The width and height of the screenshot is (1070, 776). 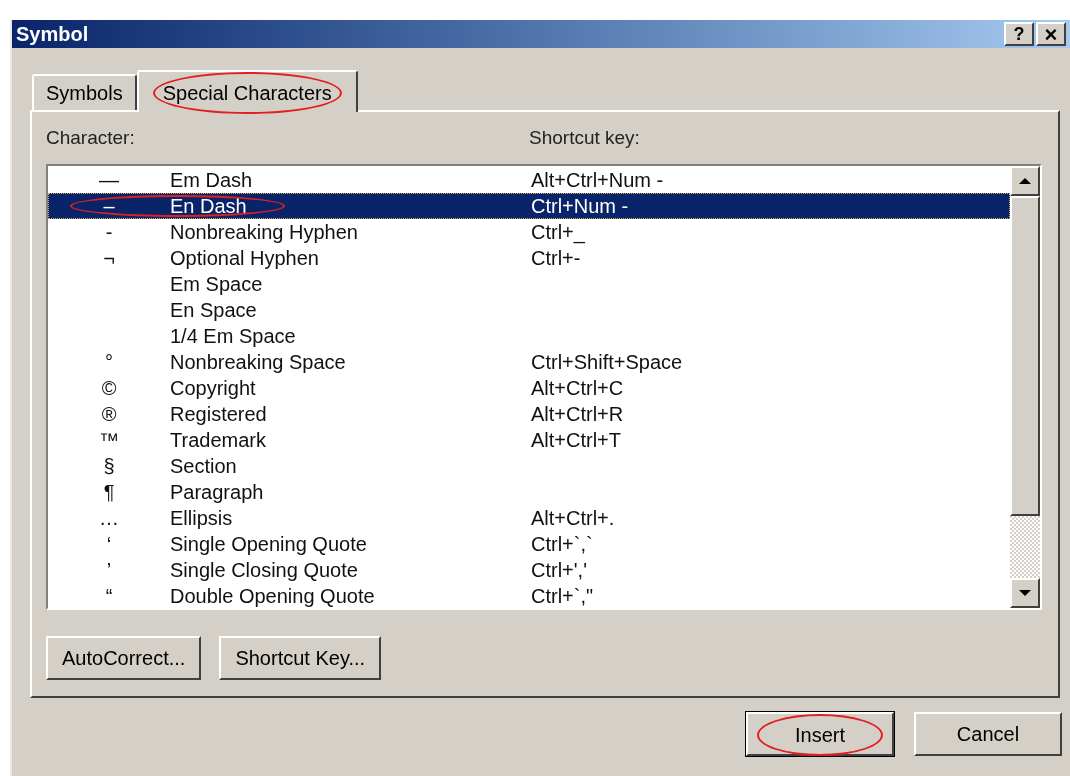 What do you see at coordinates (217, 492) in the screenshot?
I see `name-cell-text: Paragraph` at bounding box center [217, 492].